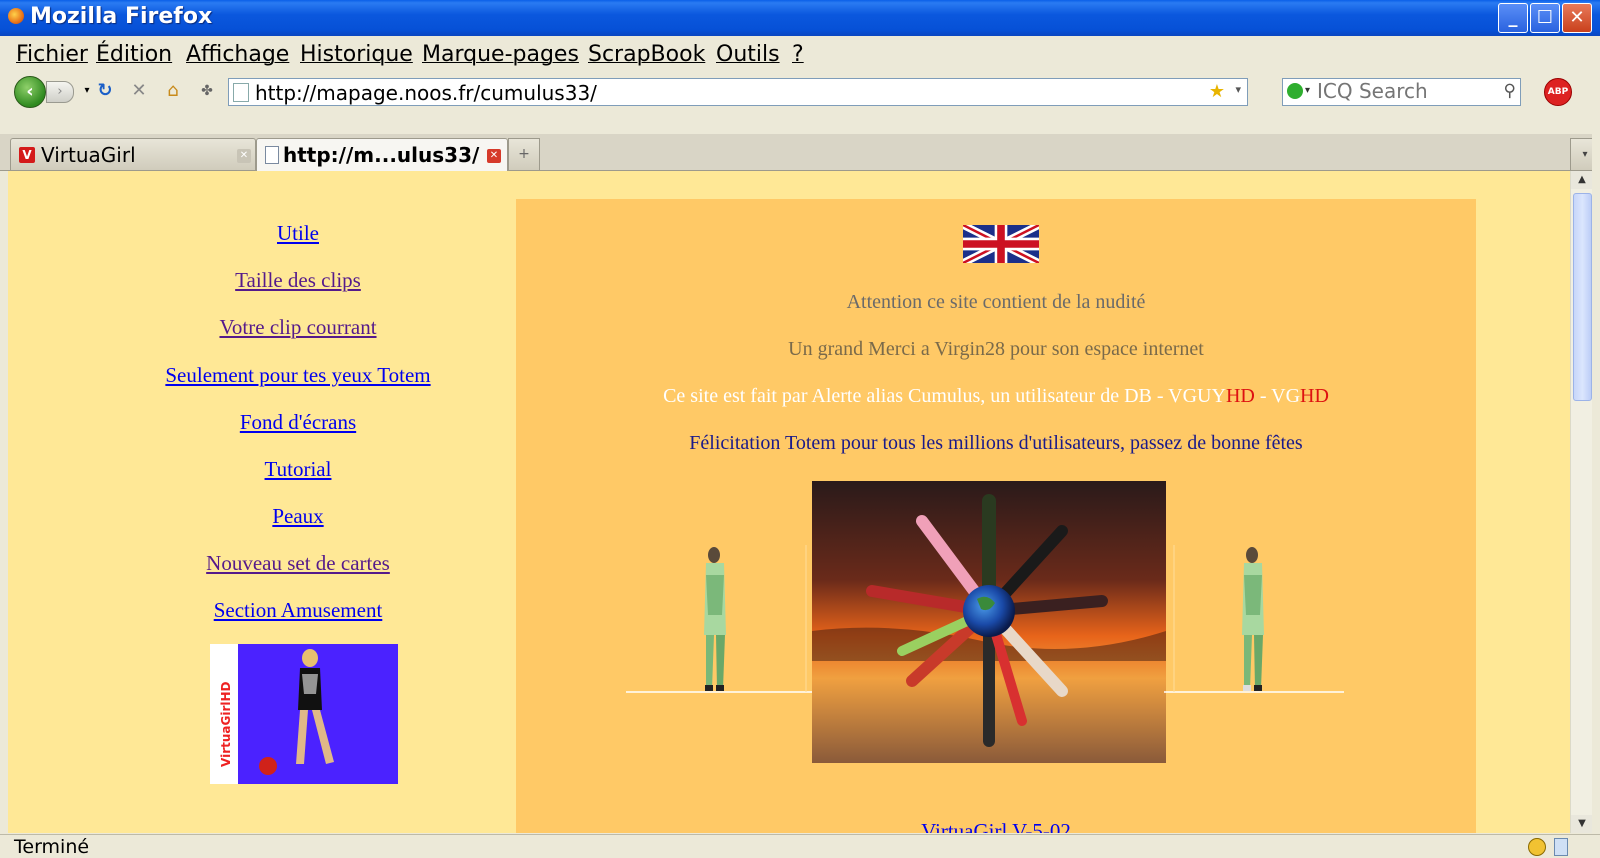 The width and height of the screenshot is (1600, 858). What do you see at coordinates (1513, 18) in the screenshot?
I see `minimize-button: _` at bounding box center [1513, 18].